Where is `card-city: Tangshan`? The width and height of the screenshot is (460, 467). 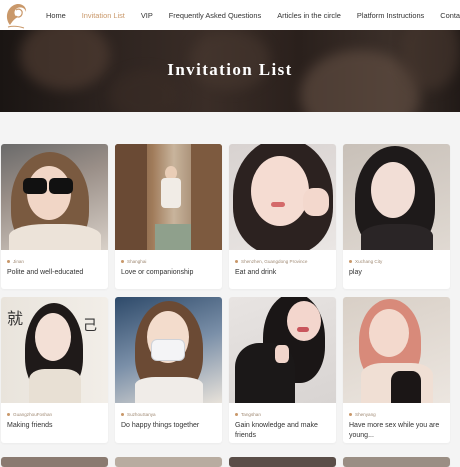 card-city: Tangshan is located at coordinates (251, 414).